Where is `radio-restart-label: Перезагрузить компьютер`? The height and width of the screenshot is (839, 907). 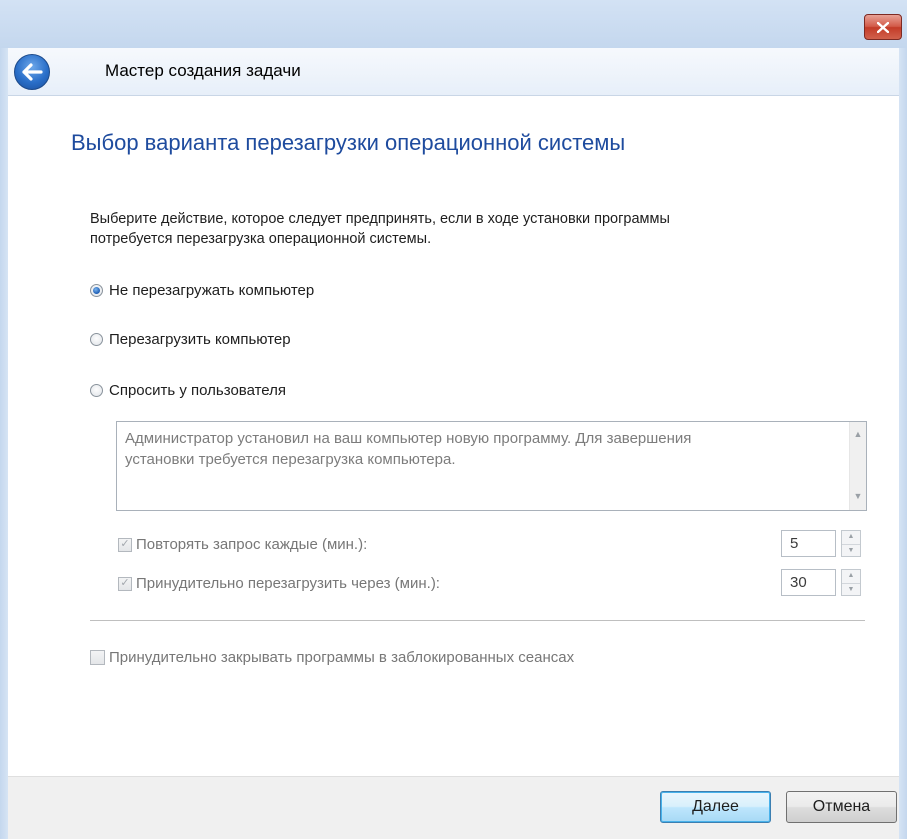
radio-restart-label: Перезагрузить компьютер is located at coordinates (200, 339).